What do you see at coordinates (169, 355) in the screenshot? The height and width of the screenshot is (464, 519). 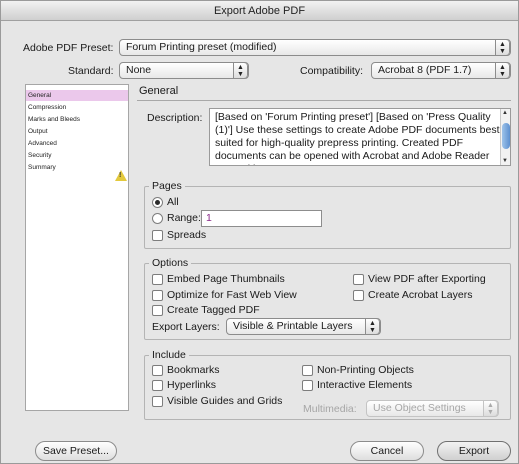 I see `include-title: Include` at bounding box center [169, 355].